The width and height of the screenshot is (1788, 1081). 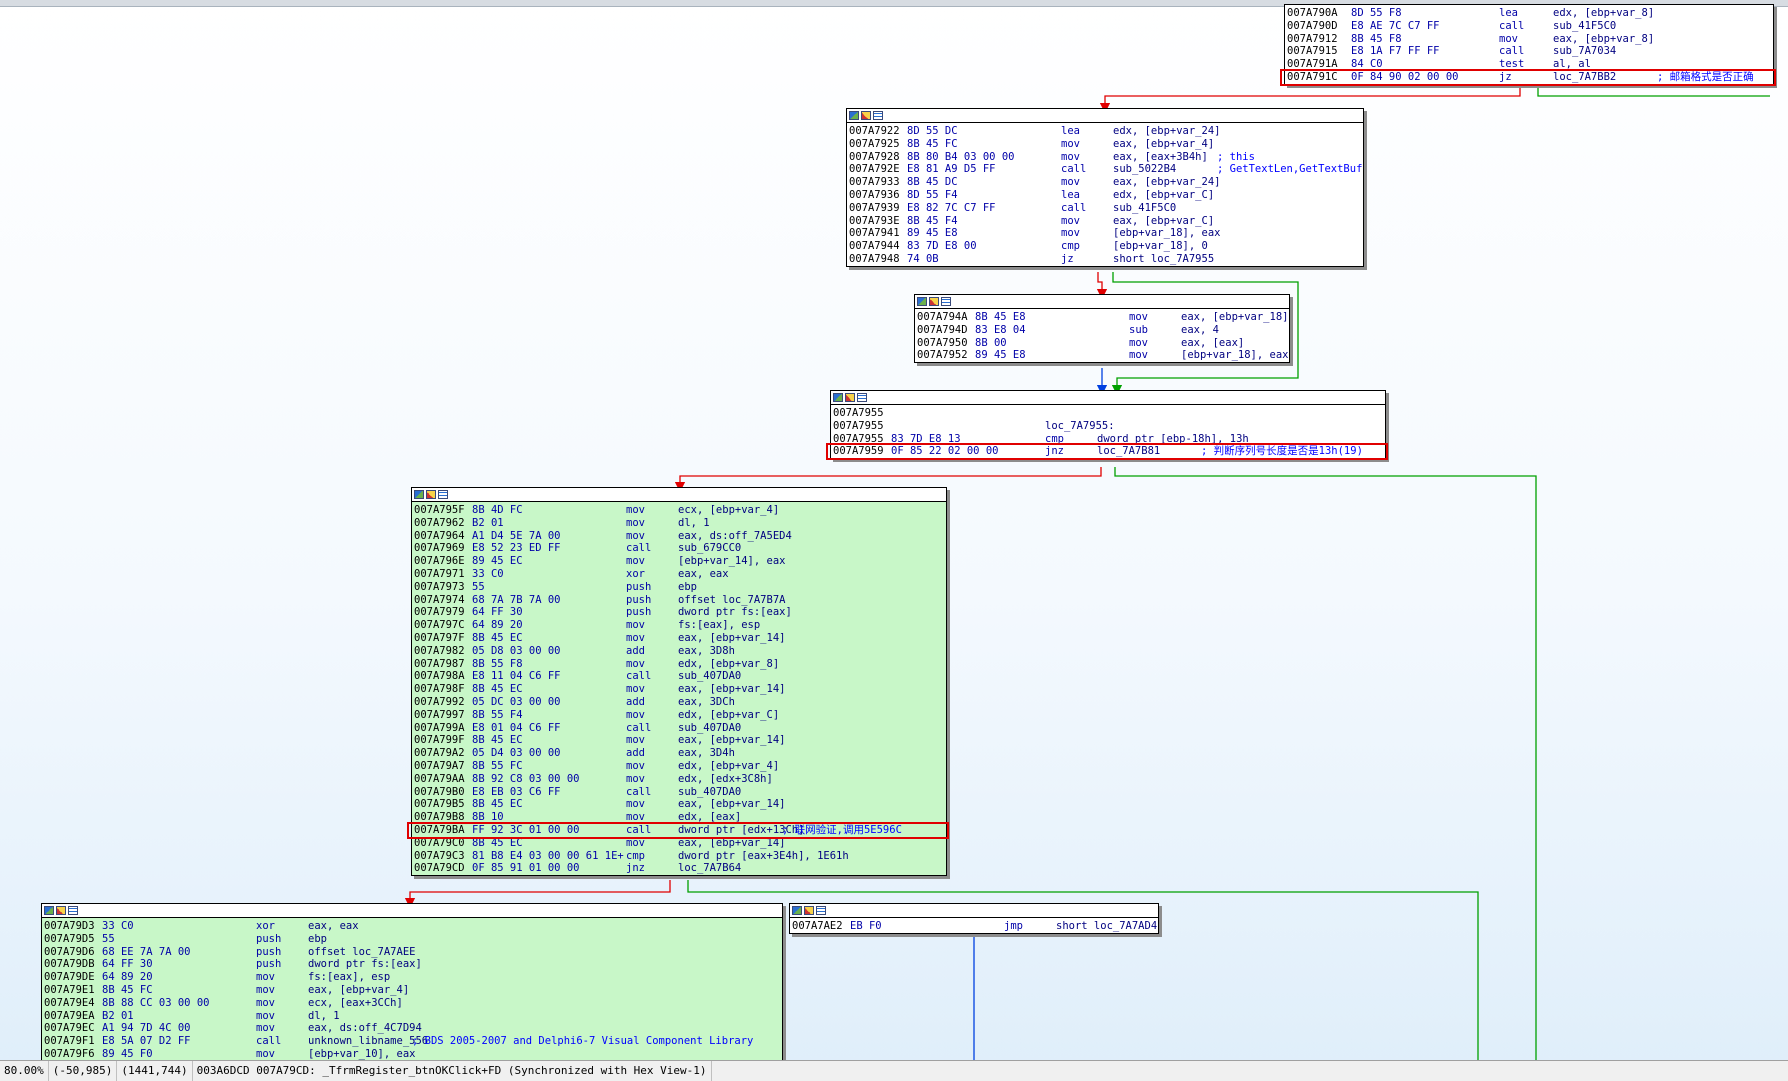 What do you see at coordinates (1102, 343) in the screenshot?
I see `code-line: 007A7950 8B 00 mov eax, [eax]` at bounding box center [1102, 343].